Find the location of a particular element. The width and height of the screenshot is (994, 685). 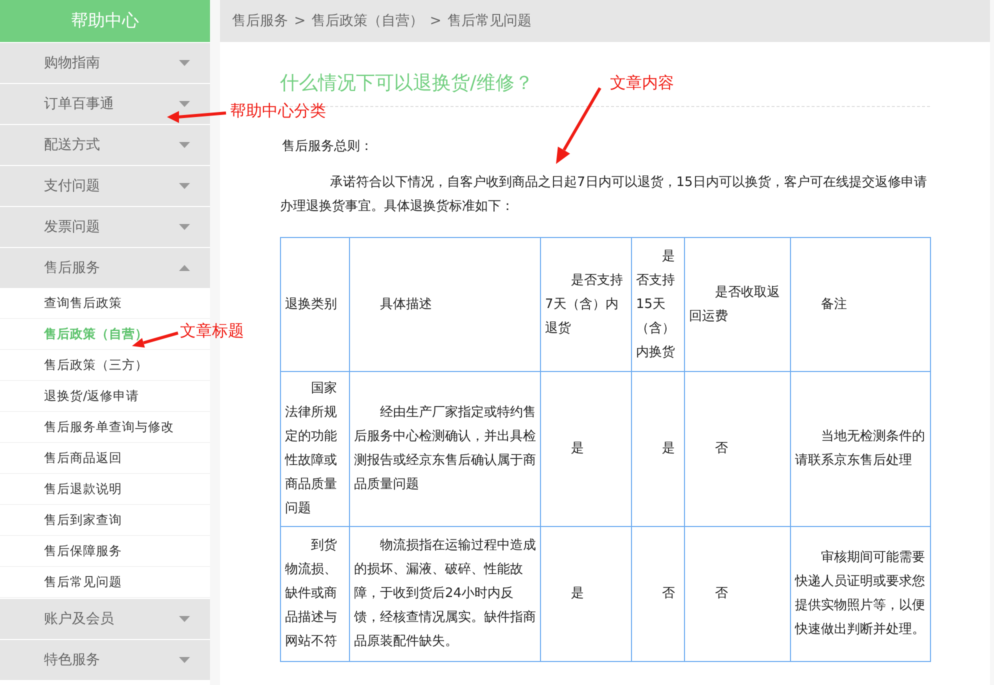

article-paragraph: 承诺符合以下情况，自客户收到商品之日起7日内可以退货，15日内可以换货，客户可在线提交返修申请办理退换货事宜。具体退换货标准如下： is located at coordinates (604, 195).